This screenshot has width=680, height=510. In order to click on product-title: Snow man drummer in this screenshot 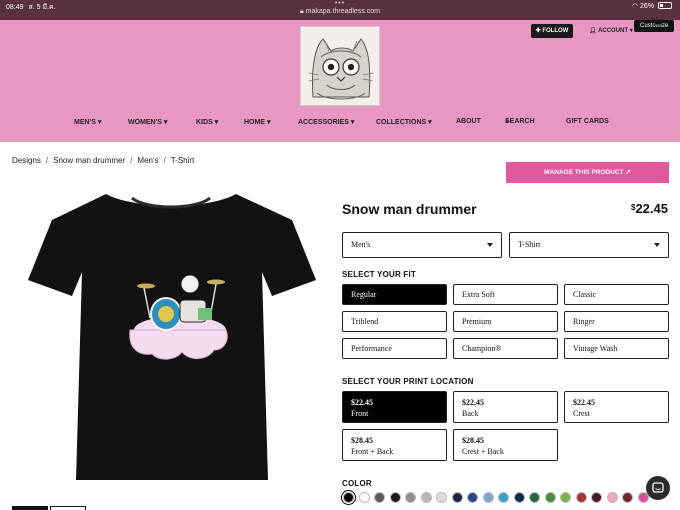, I will do `click(409, 209)`.